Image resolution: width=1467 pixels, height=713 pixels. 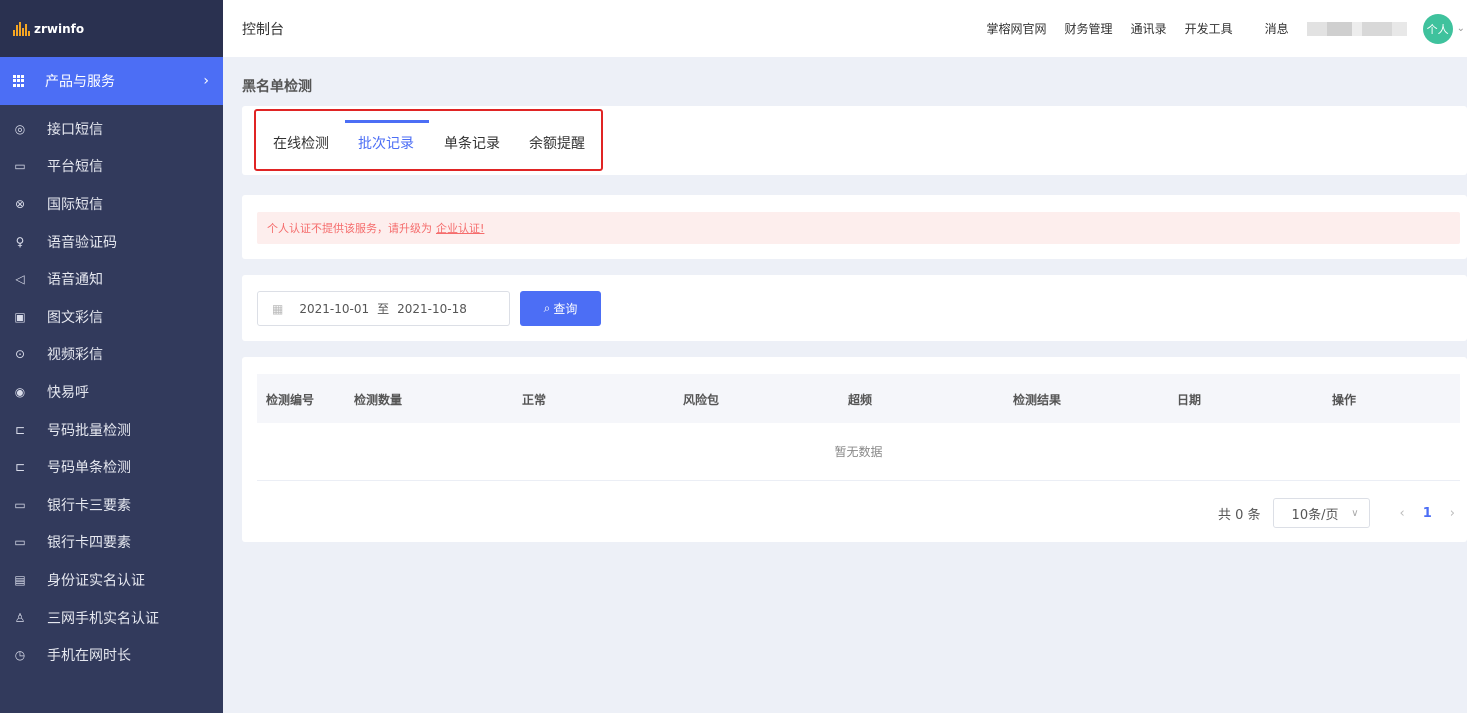 I want to click on sidebar-item-label: 视频彩信, so click(x=75, y=355).